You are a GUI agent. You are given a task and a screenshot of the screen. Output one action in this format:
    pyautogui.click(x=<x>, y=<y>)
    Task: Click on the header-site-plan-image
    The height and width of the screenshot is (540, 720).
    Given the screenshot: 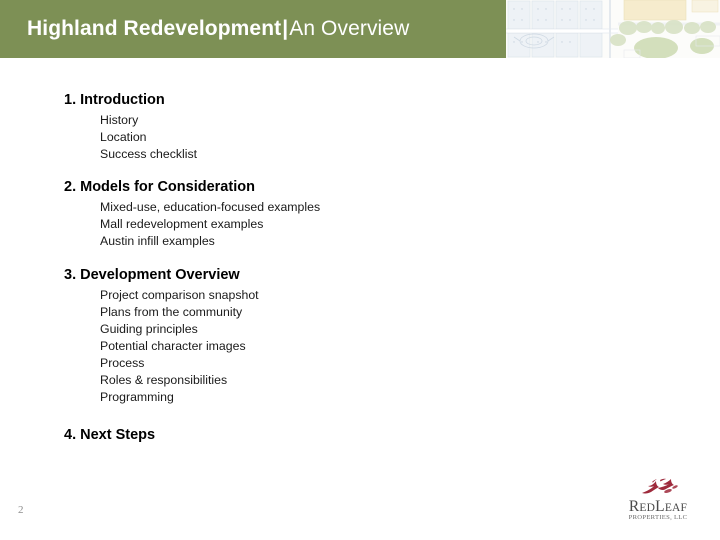 What is the action you would take?
    pyautogui.click(x=613, y=29)
    